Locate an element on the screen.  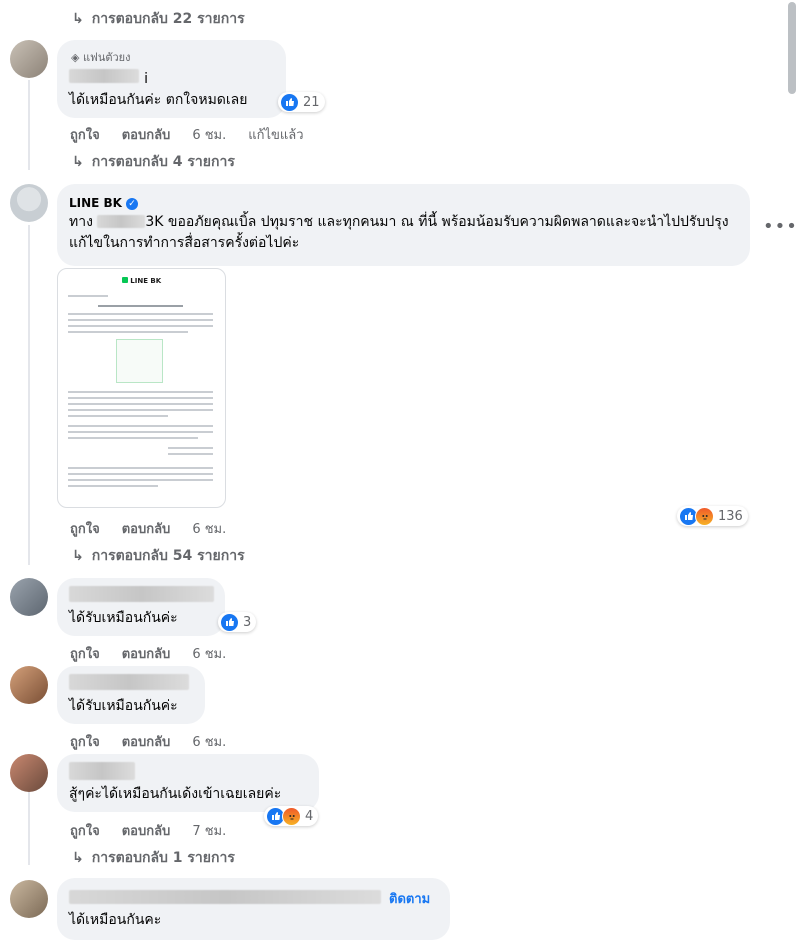
diamond-icon: ◈ is located at coordinates (75, 57).